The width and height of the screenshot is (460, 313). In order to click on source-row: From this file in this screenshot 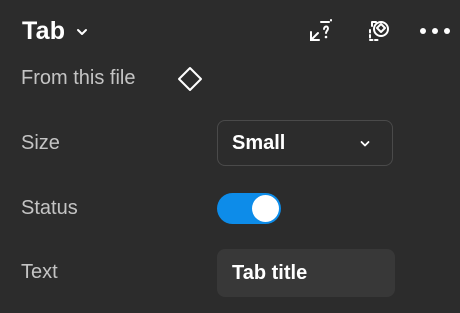, I will do `click(230, 79)`.